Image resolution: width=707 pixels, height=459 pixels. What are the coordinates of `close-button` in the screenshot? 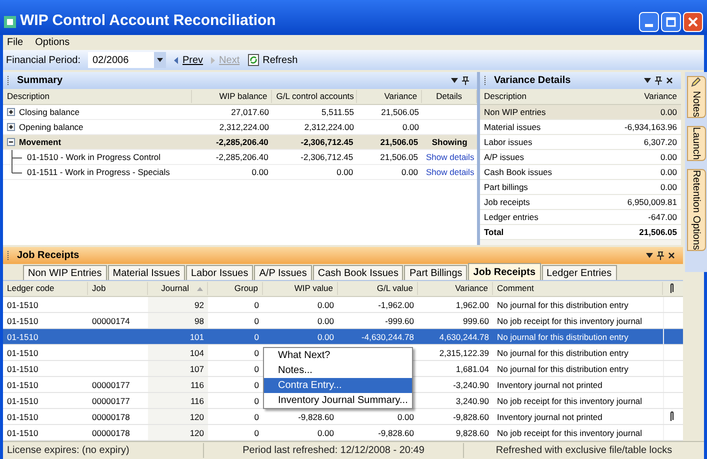 It's located at (693, 22).